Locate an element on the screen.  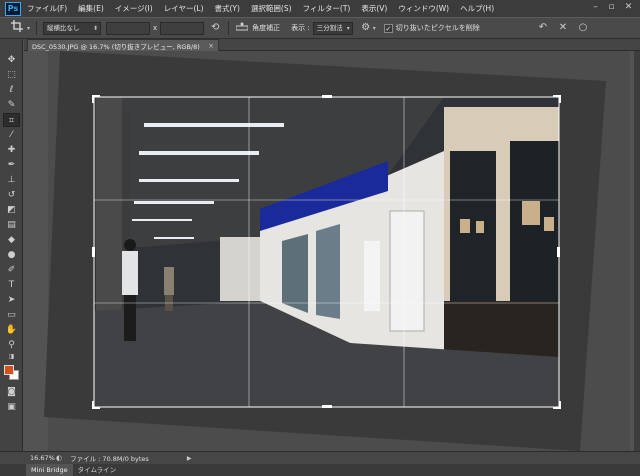
menu-window: ウィンドウ(W) is located at coordinates (423, 8).